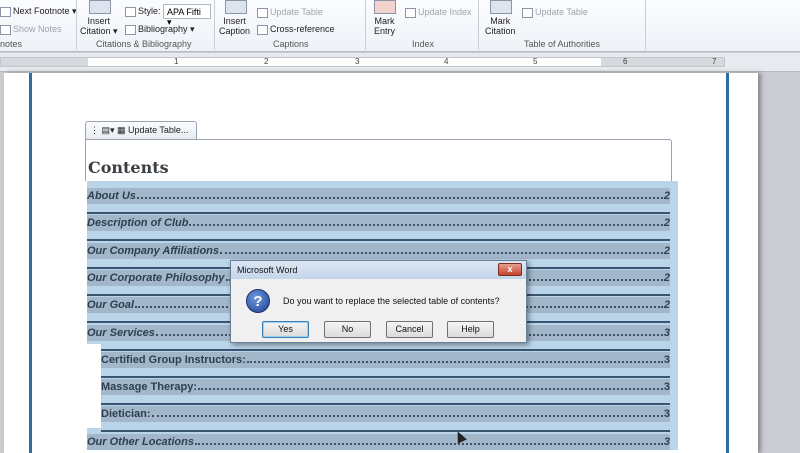 This screenshot has width=800, height=453. I want to click on insert-citation-icon, so click(100, 7).